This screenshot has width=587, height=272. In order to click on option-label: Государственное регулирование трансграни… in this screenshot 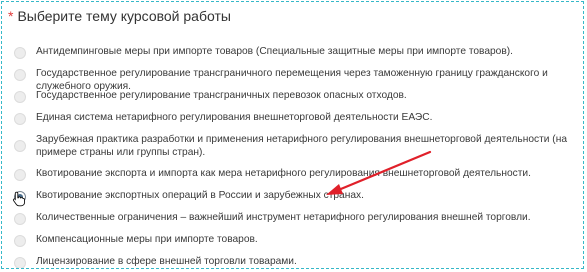, I will do `click(304, 95)`.